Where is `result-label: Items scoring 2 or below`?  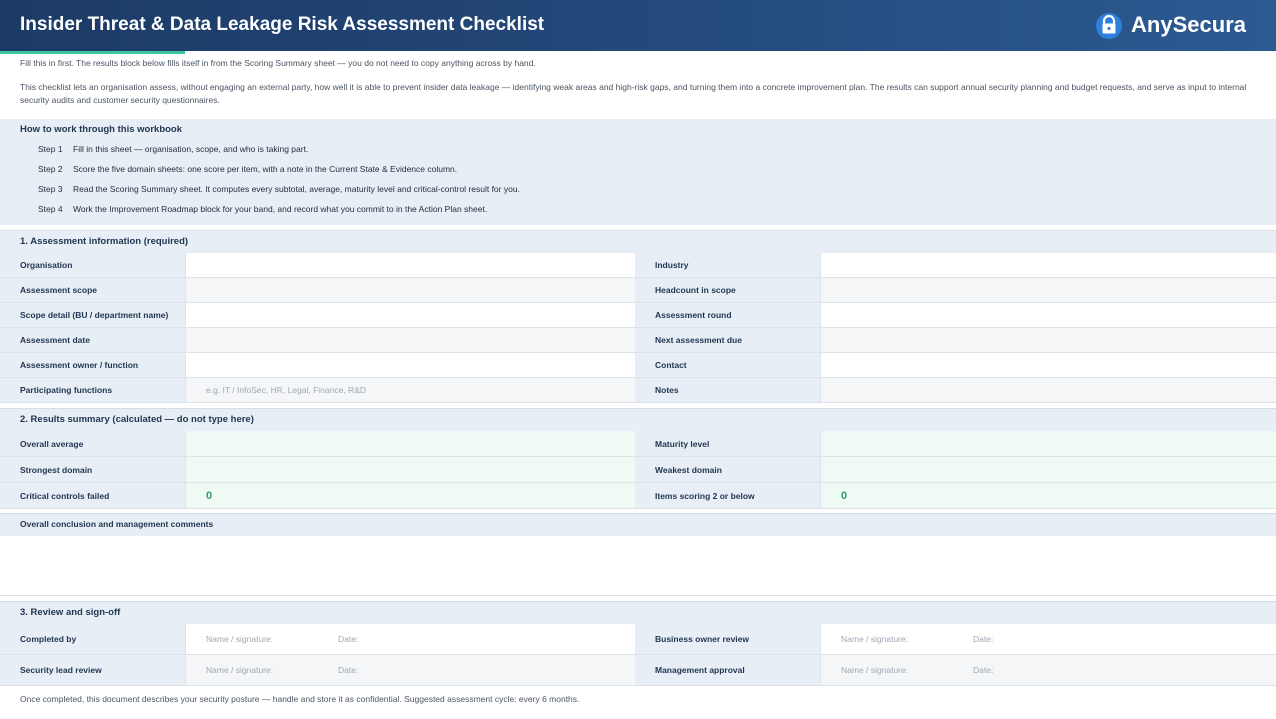
result-label: Items scoring 2 or below is located at coordinates (727, 495).